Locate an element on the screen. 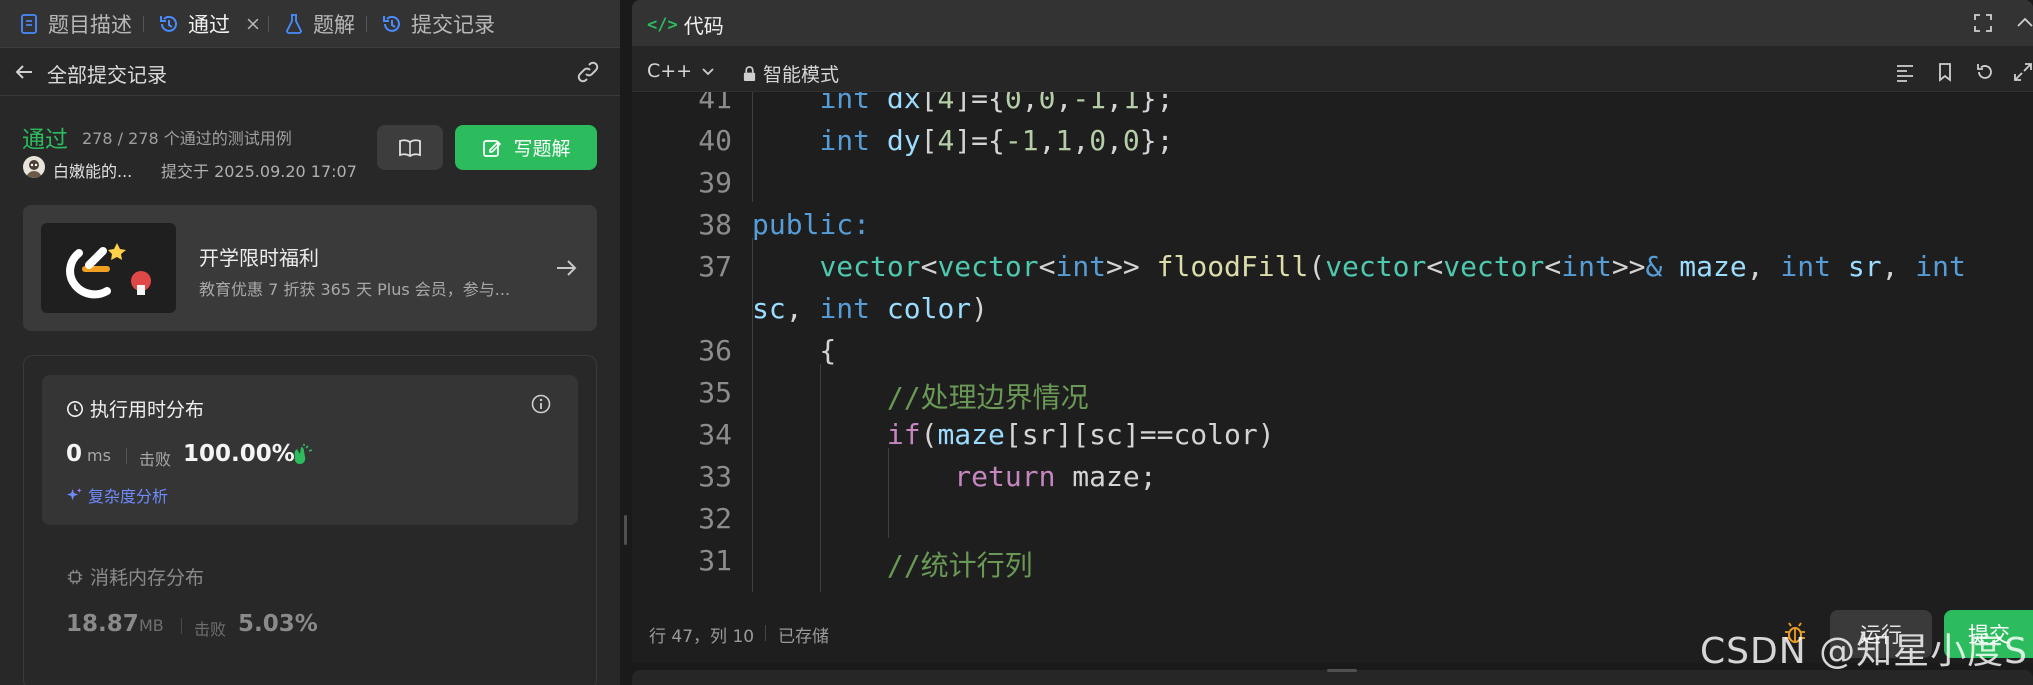  format-icon is located at coordinates (1905, 72).